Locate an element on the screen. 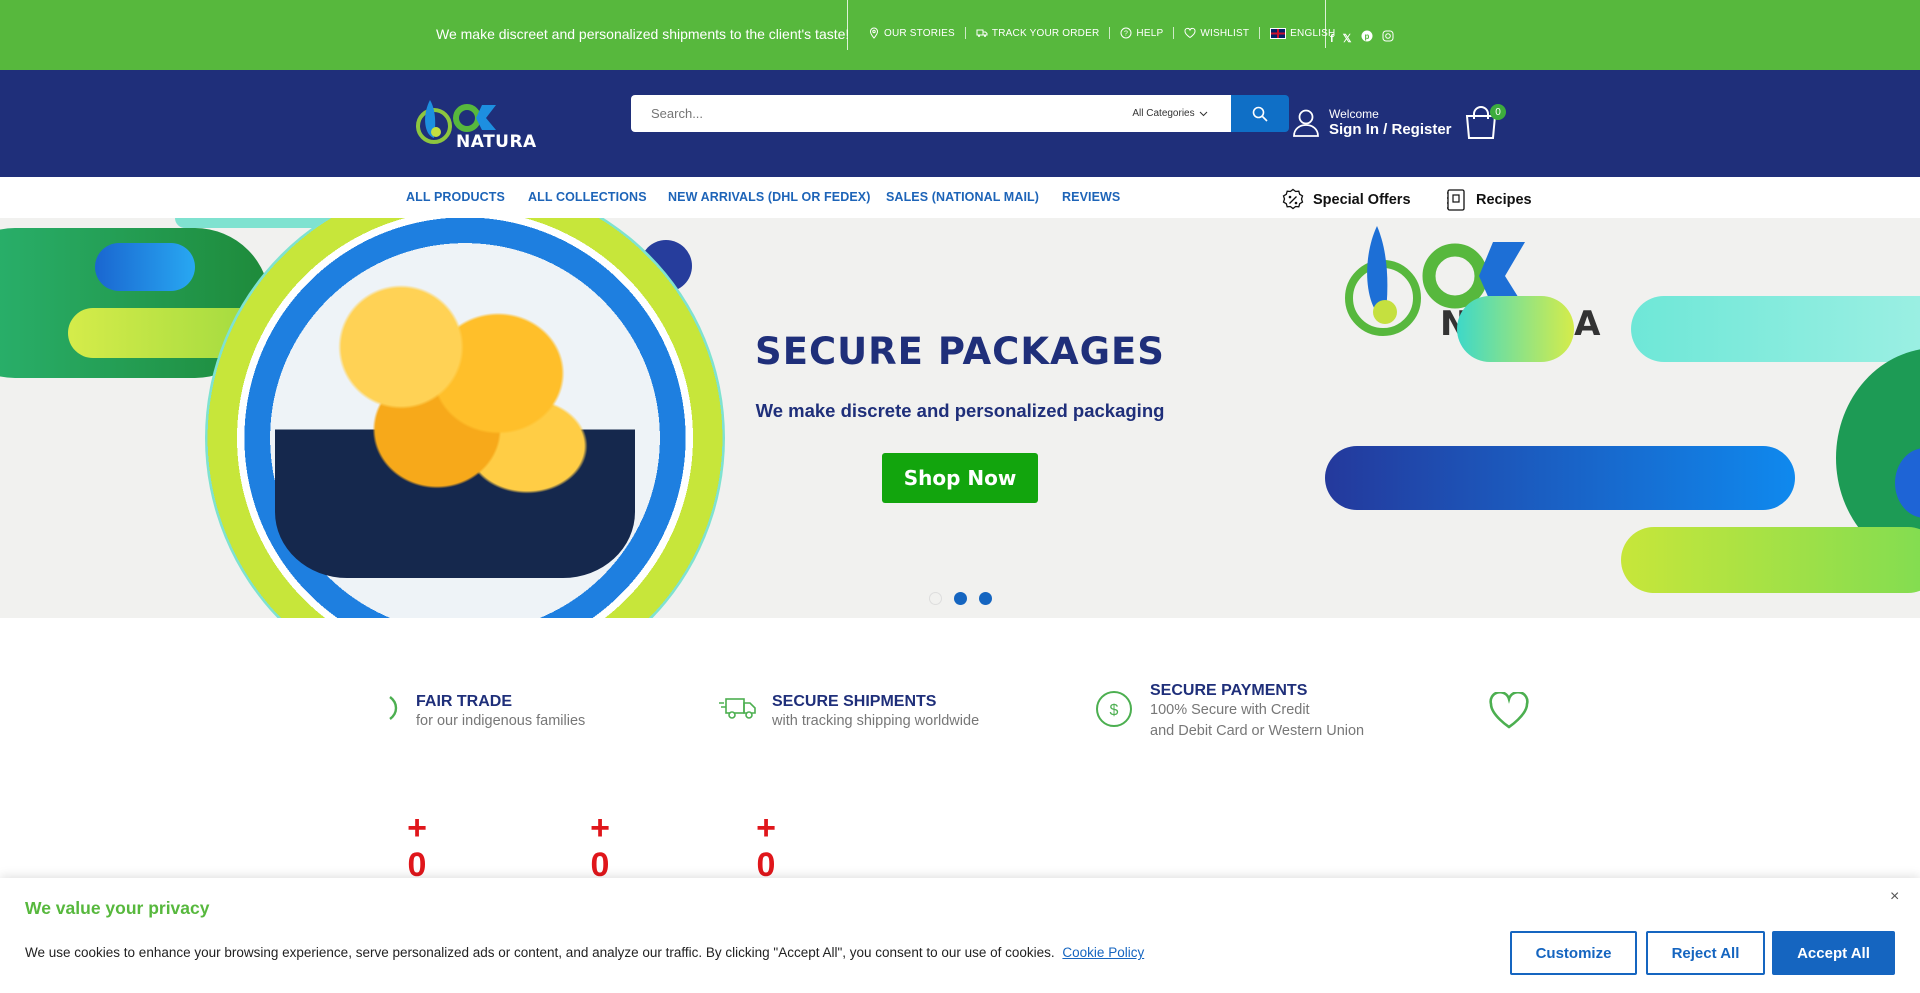 Image resolution: width=1920 pixels, height=993 pixels. x-icon: 𝕏 is located at coordinates (1347, 38).